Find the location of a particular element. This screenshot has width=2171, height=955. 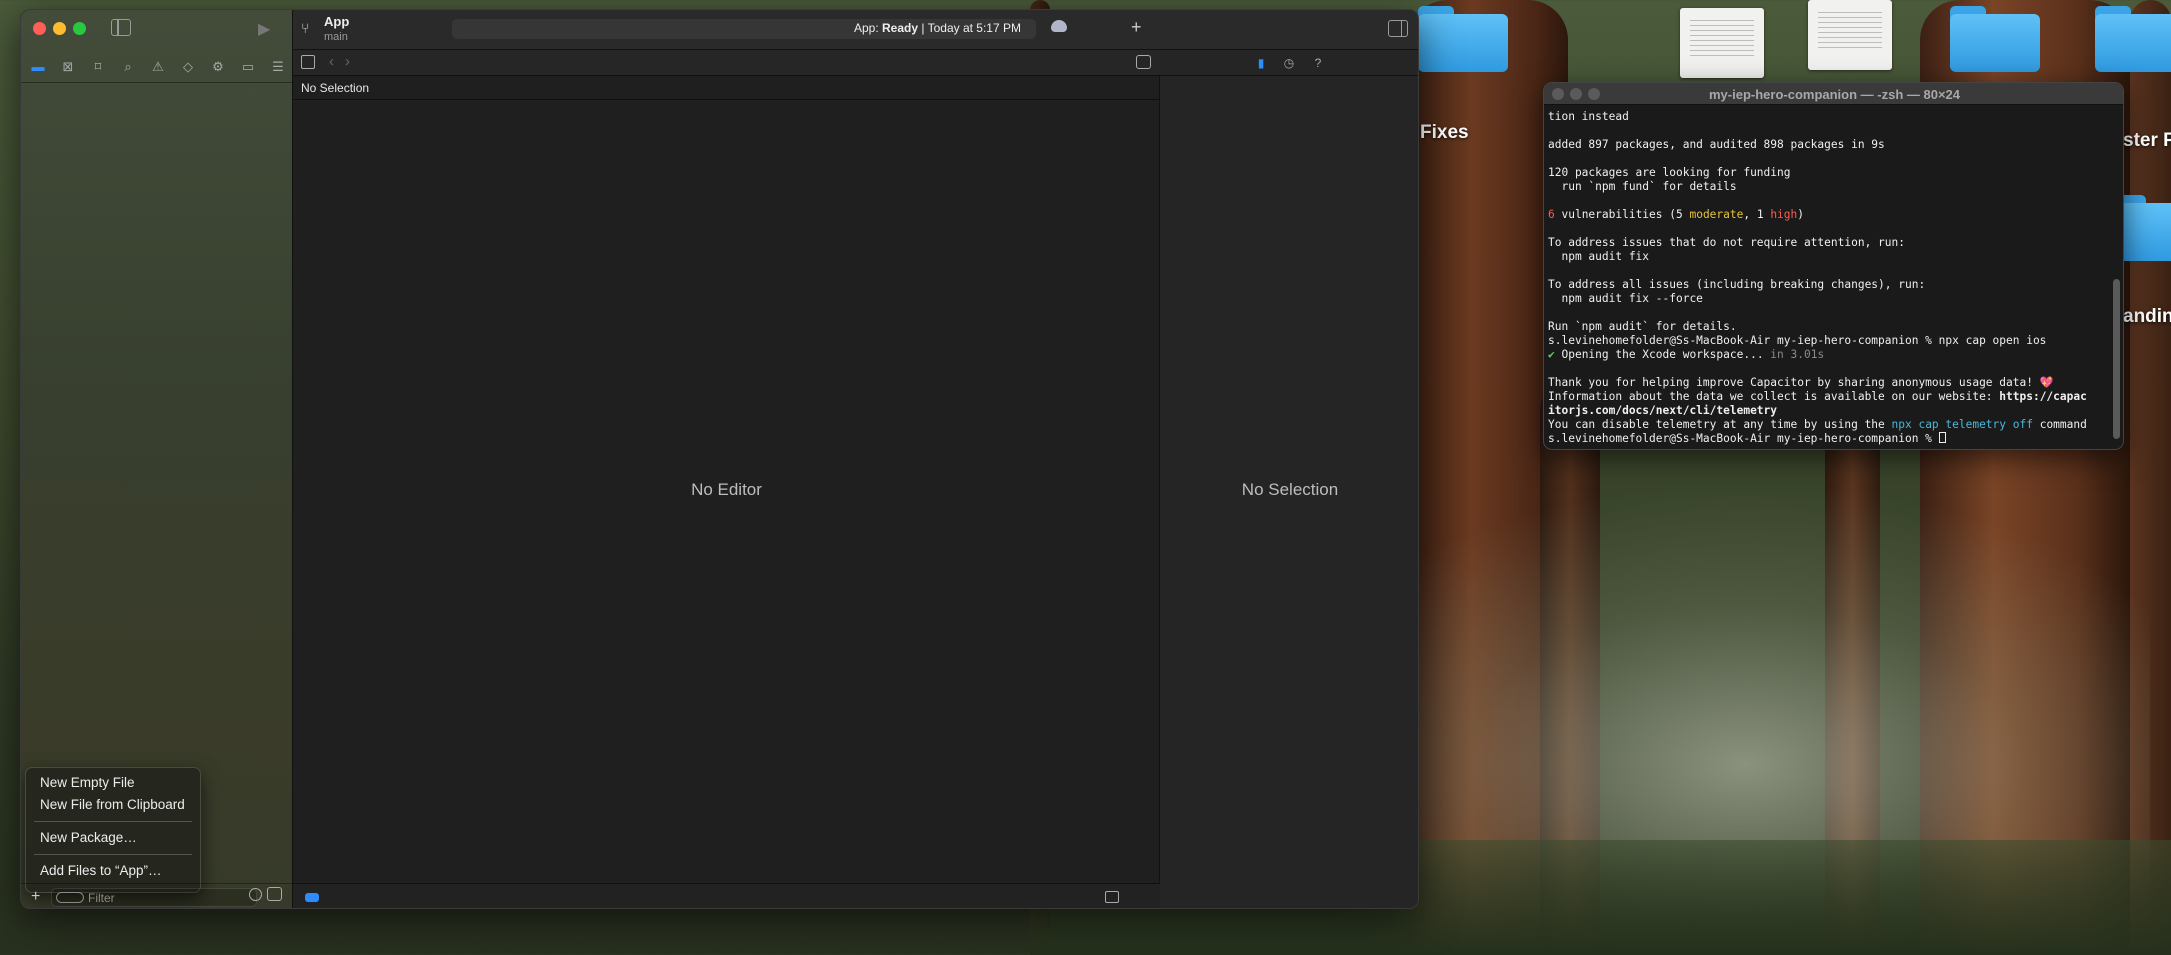

filter-field is located at coordinates (154, 897).